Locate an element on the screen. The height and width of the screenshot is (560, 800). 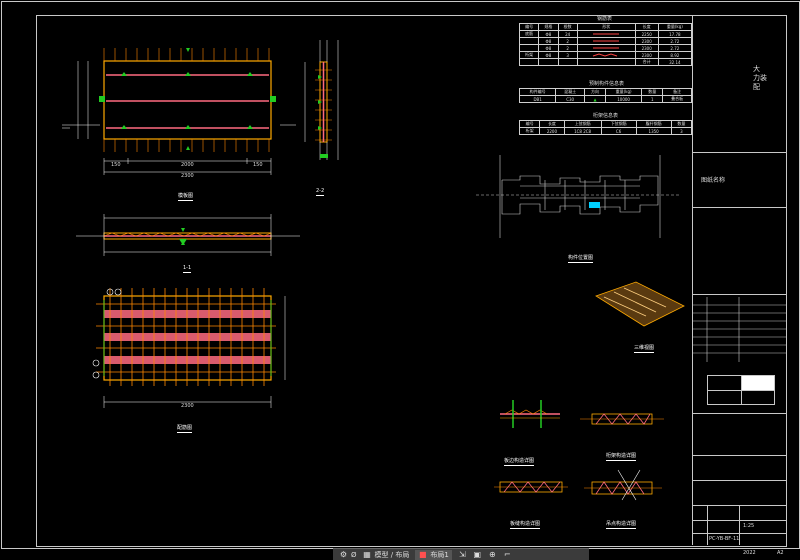
section-1-1-caption: 1-1 is located at coordinates (187, 269).